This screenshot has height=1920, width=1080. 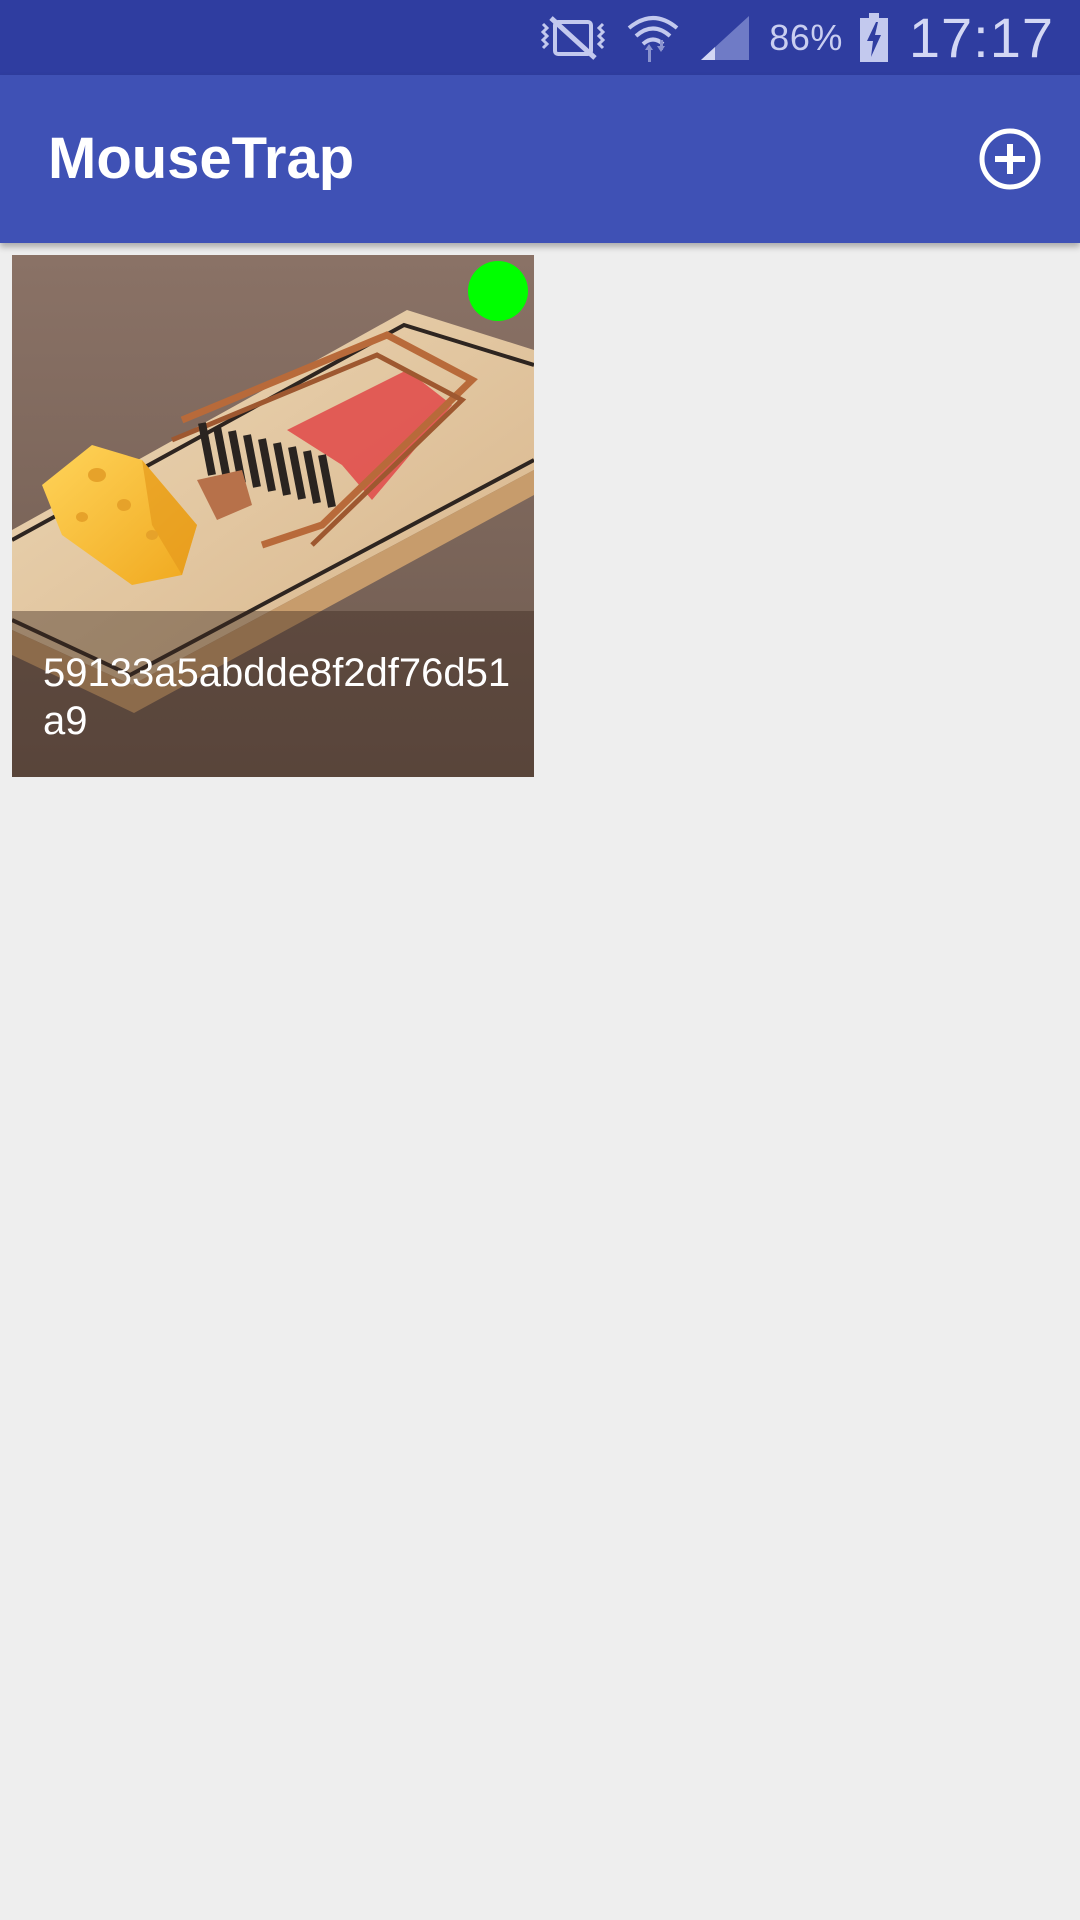 What do you see at coordinates (653, 38) in the screenshot?
I see `wifi-icon` at bounding box center [653, 38].